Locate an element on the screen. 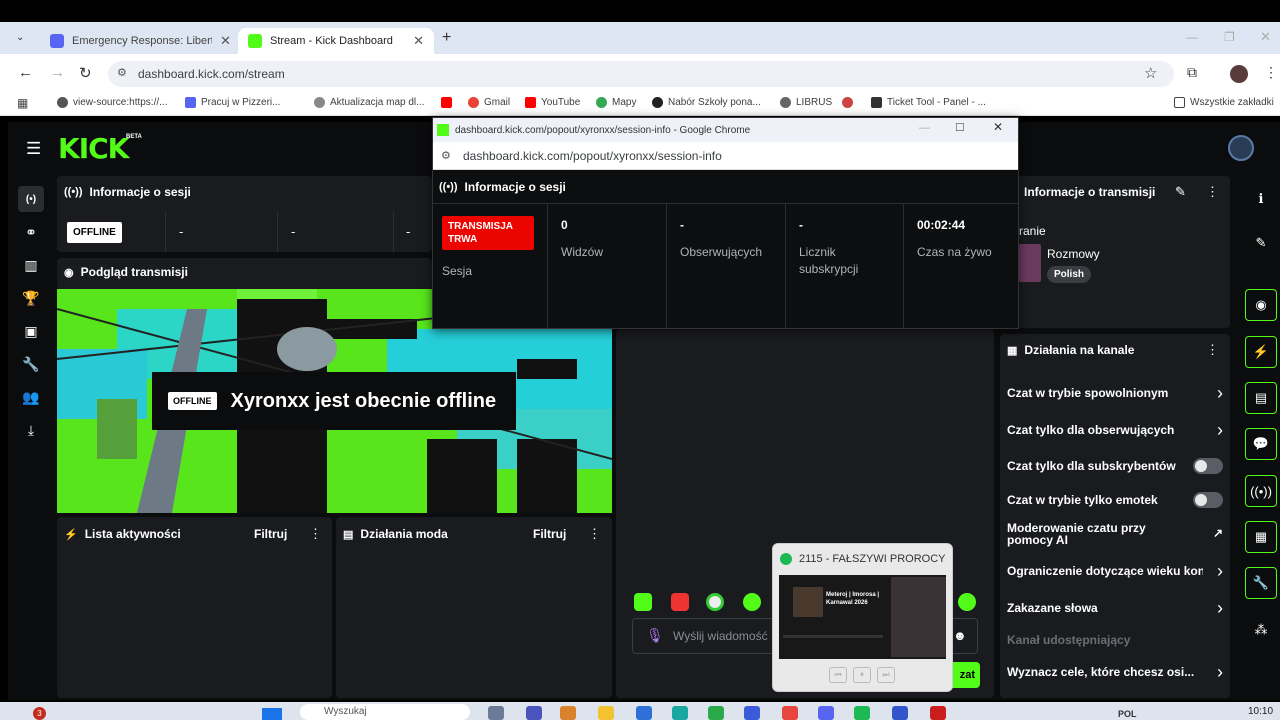 The height and width of the screenshot is (720, 1280). subscribers-only-toggle is located at coordinates (1208, 466).